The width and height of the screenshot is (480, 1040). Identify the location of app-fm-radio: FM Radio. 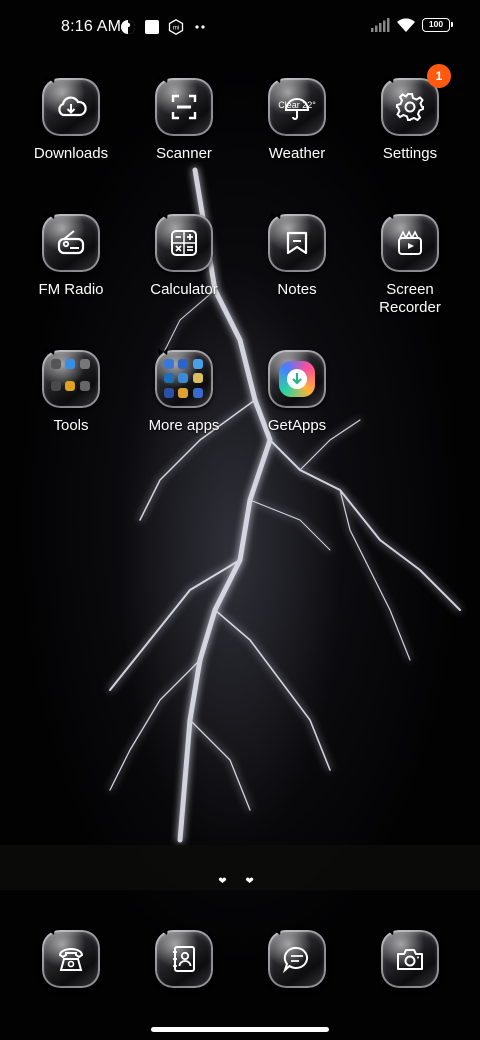
(71, 255).